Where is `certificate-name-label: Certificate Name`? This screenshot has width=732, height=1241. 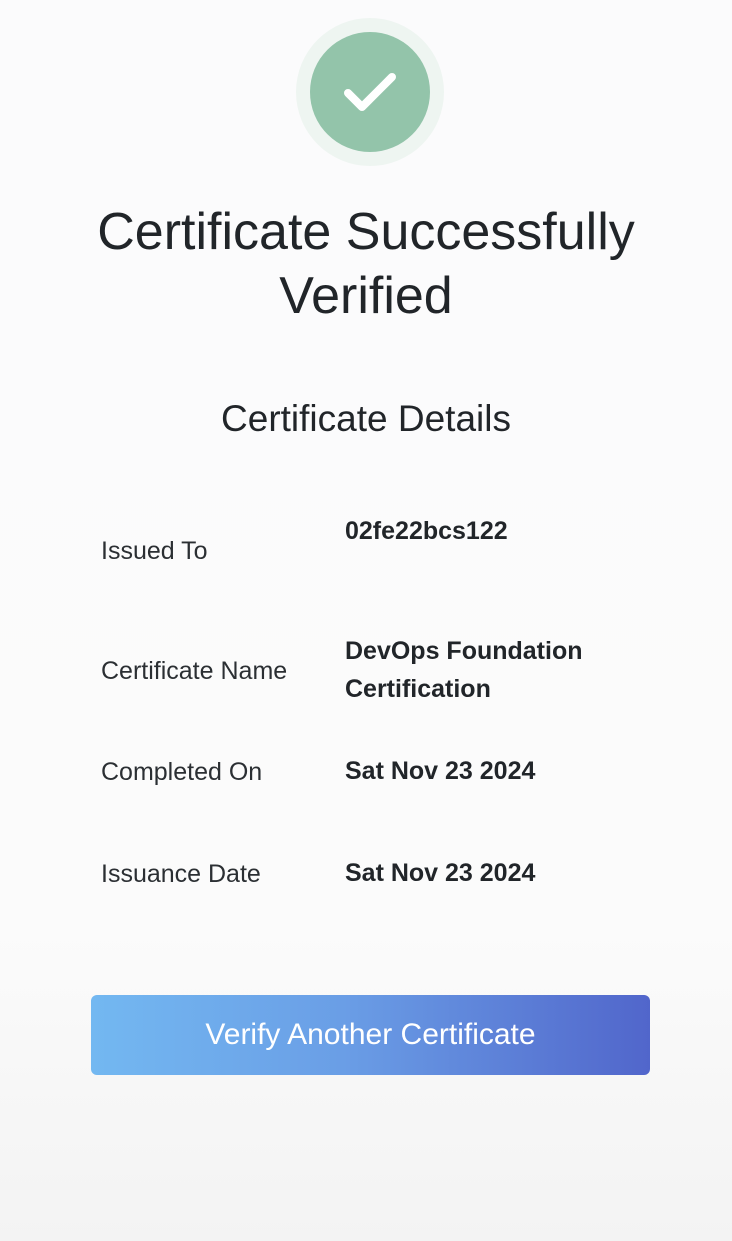 certificate-name-label: Certificate Name is located at coordinates (194, 671).